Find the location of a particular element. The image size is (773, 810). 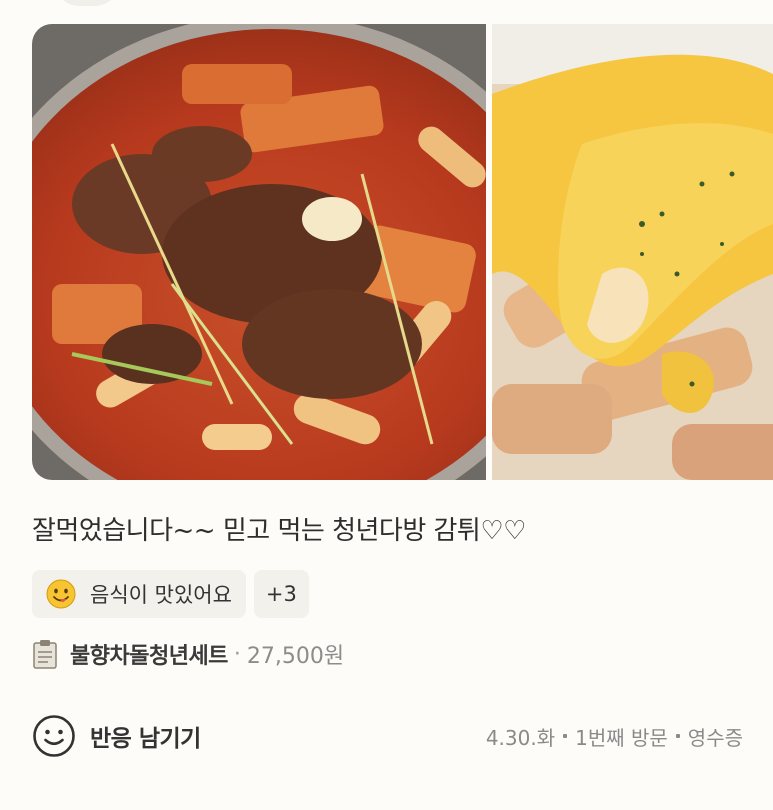

review-footer: 반응 남기기 4.30.화 1번째 방문 영수증 is located at coordinates (387, 736).